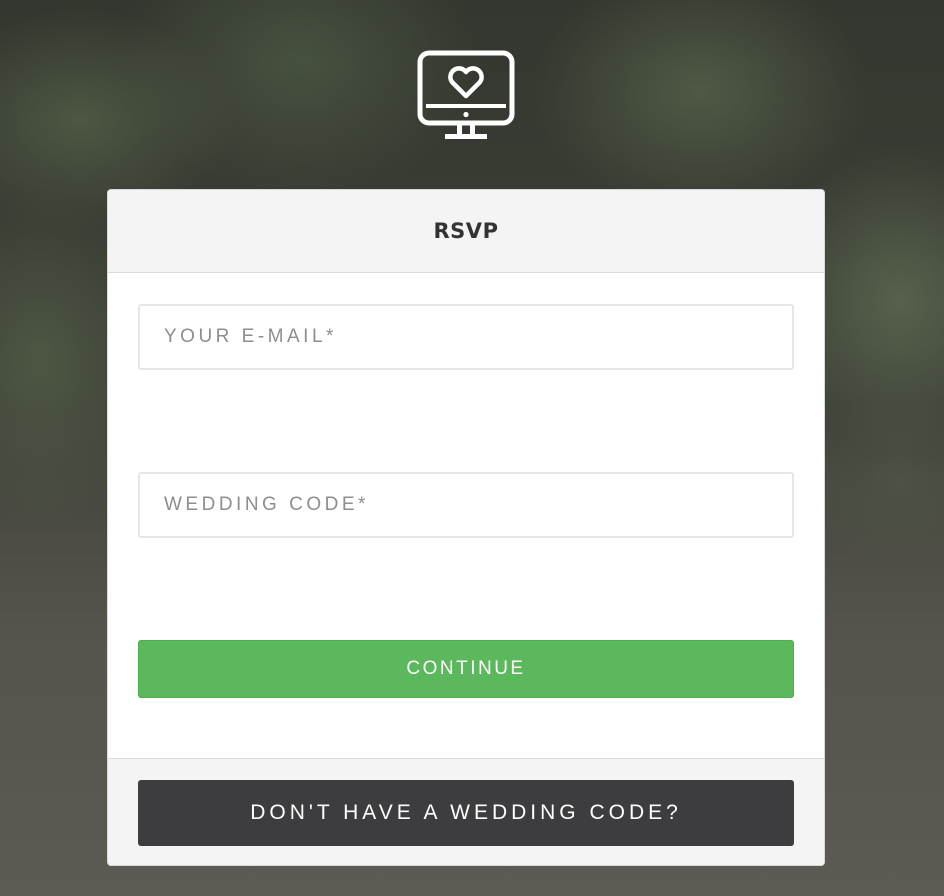 Image resolution: width=944 pixels, height=896 pixels. I want to click on wedding-code-input, so click(466, 505).